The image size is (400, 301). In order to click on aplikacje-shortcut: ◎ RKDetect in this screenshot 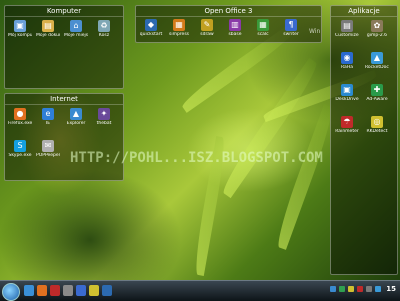, I will do `click(377, 125)`.